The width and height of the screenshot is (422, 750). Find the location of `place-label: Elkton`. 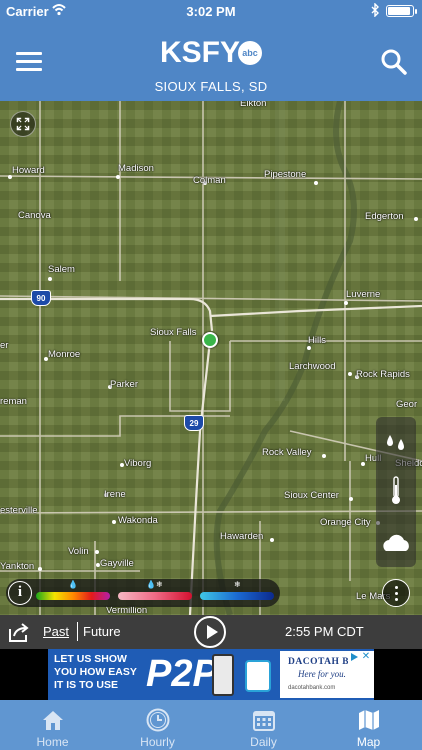

place-label: Elkton is located at coordinates (253, 105).